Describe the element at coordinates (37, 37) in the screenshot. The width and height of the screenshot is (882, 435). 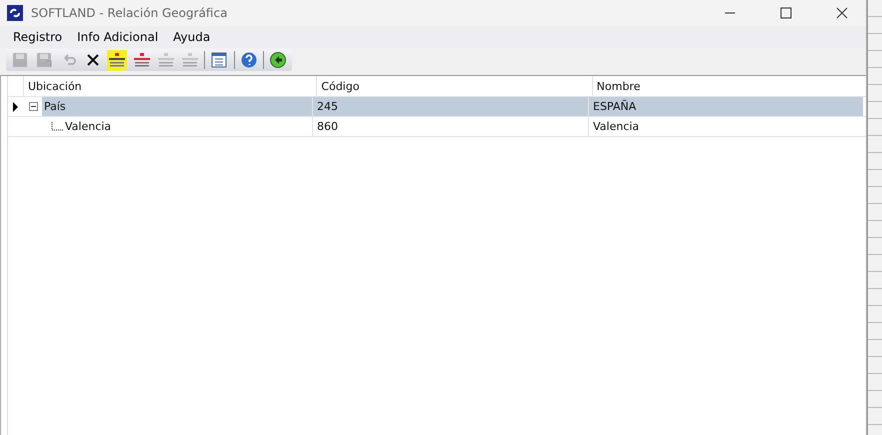
I see `menu-item: Registro` at that location.